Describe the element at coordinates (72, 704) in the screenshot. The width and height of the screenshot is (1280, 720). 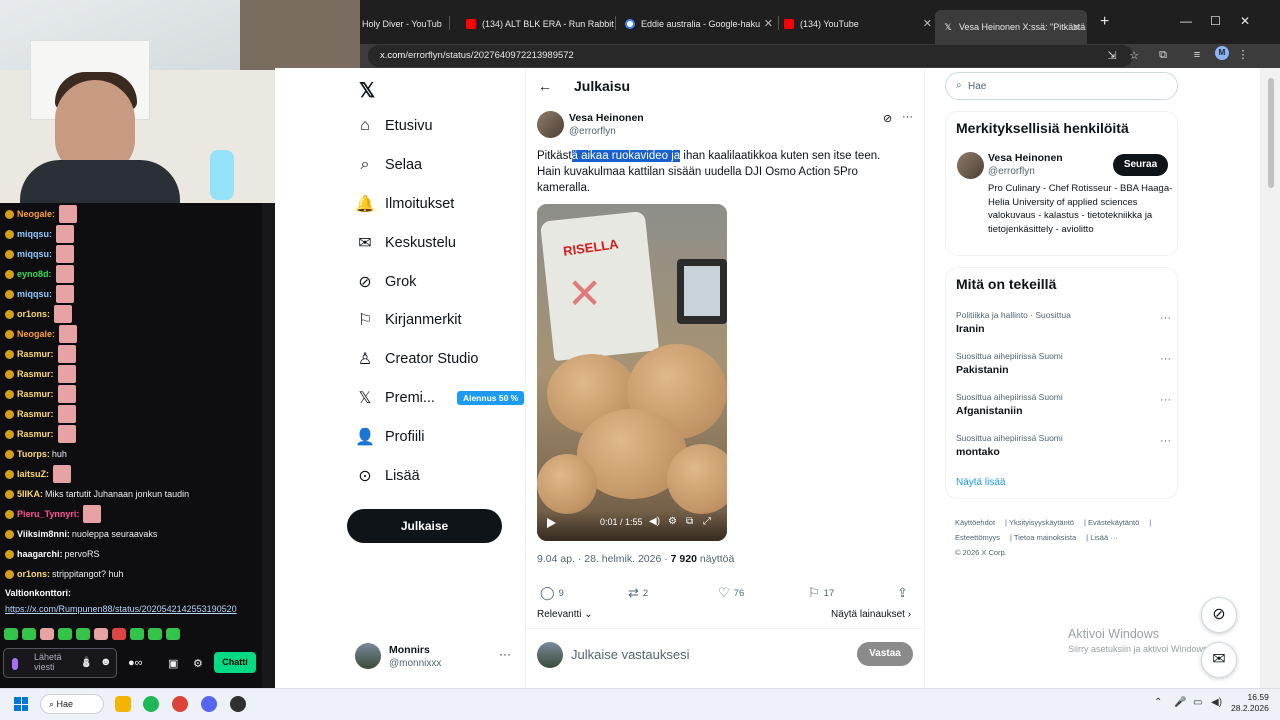
I see `taskbar-search: ⌕ Hae` at that location.